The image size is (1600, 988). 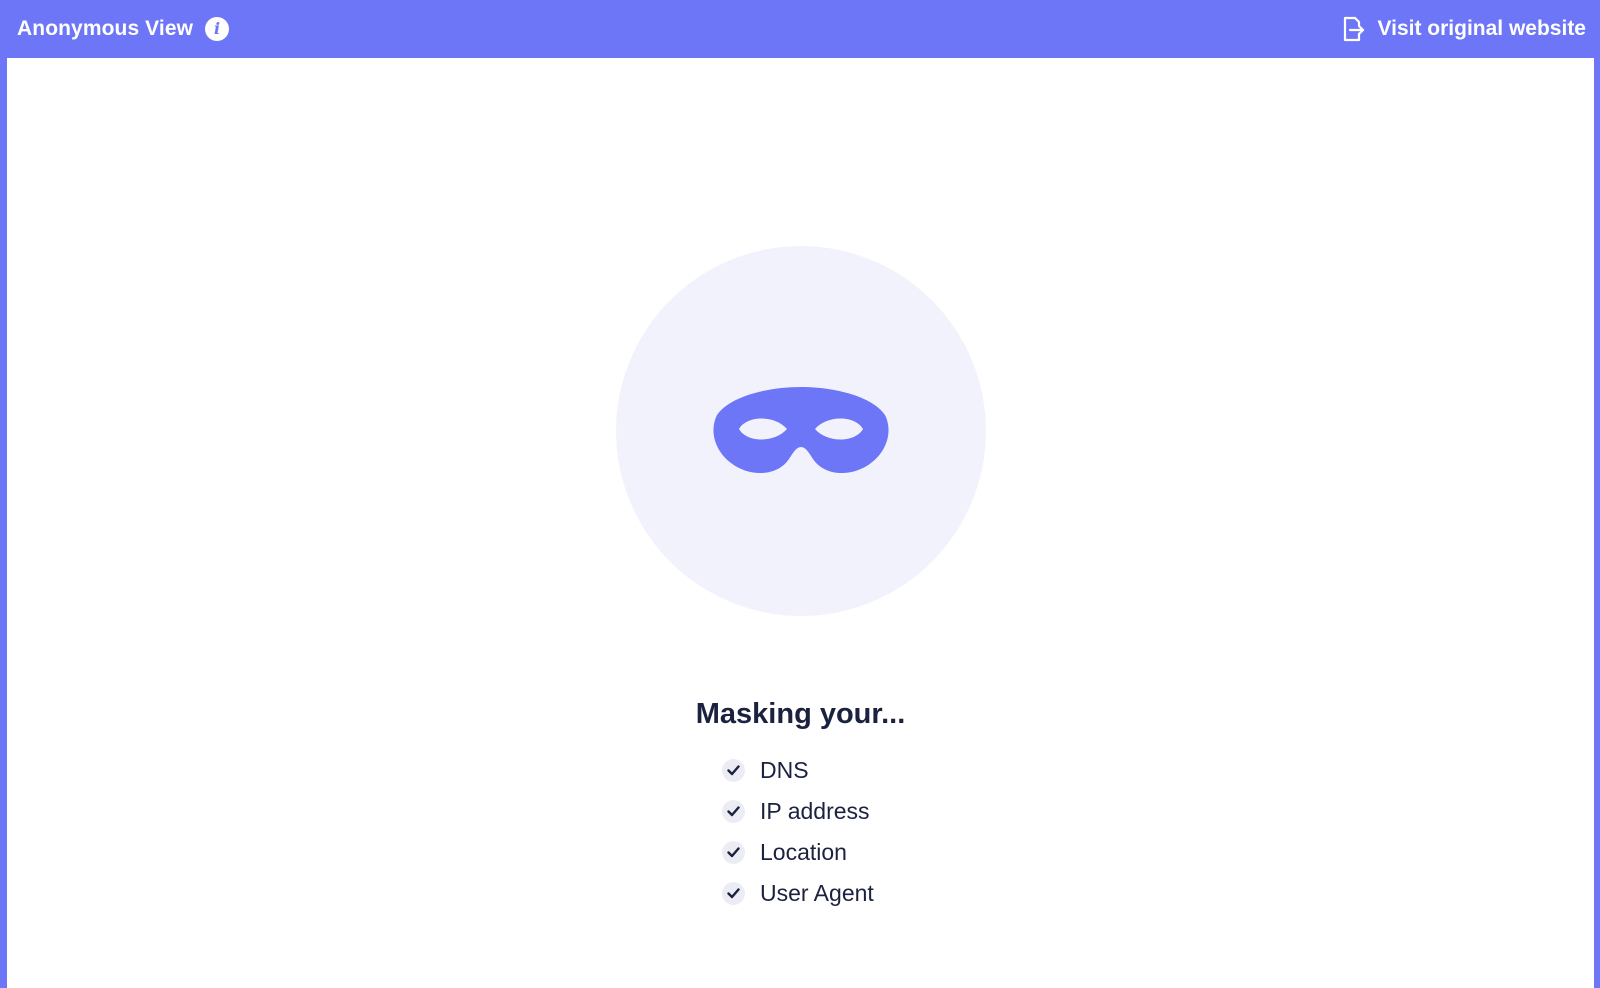 I want to click on checklist-item-label: DNS, so click(x=784, y=770).